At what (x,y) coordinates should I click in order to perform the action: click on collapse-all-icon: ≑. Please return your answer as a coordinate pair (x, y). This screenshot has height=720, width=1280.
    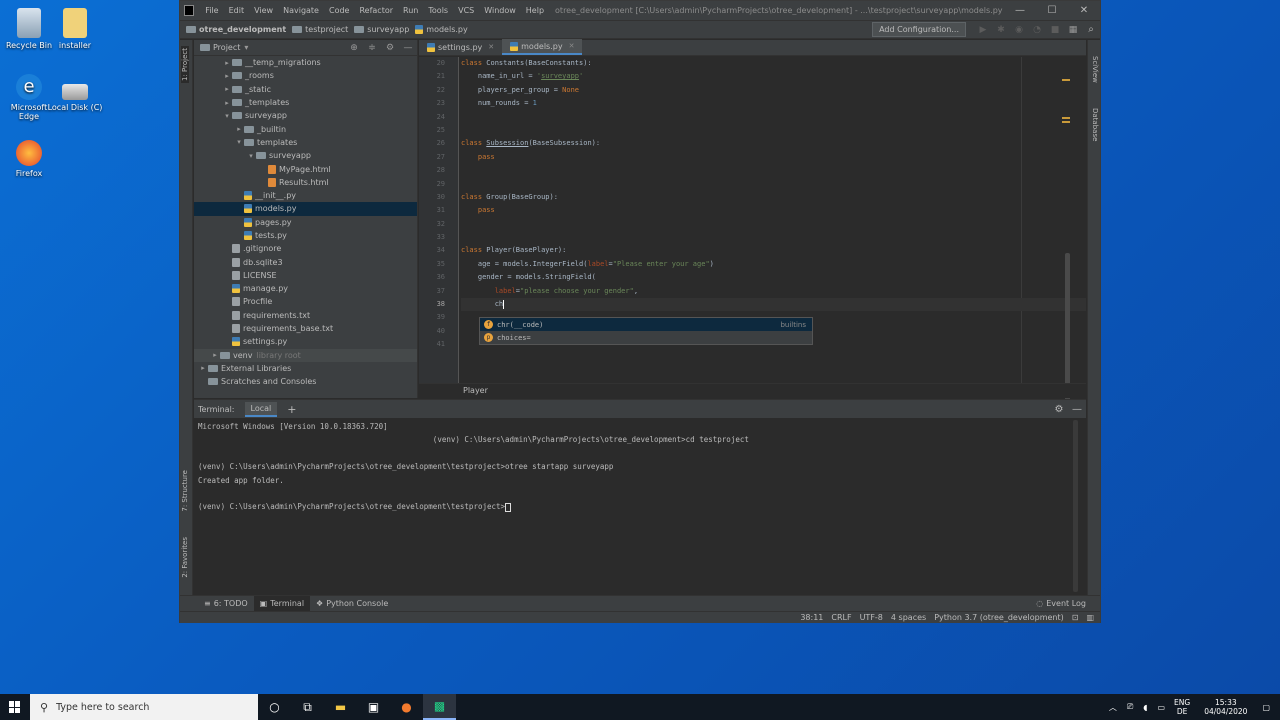
    Looking at the image, I should click on (372, 48).